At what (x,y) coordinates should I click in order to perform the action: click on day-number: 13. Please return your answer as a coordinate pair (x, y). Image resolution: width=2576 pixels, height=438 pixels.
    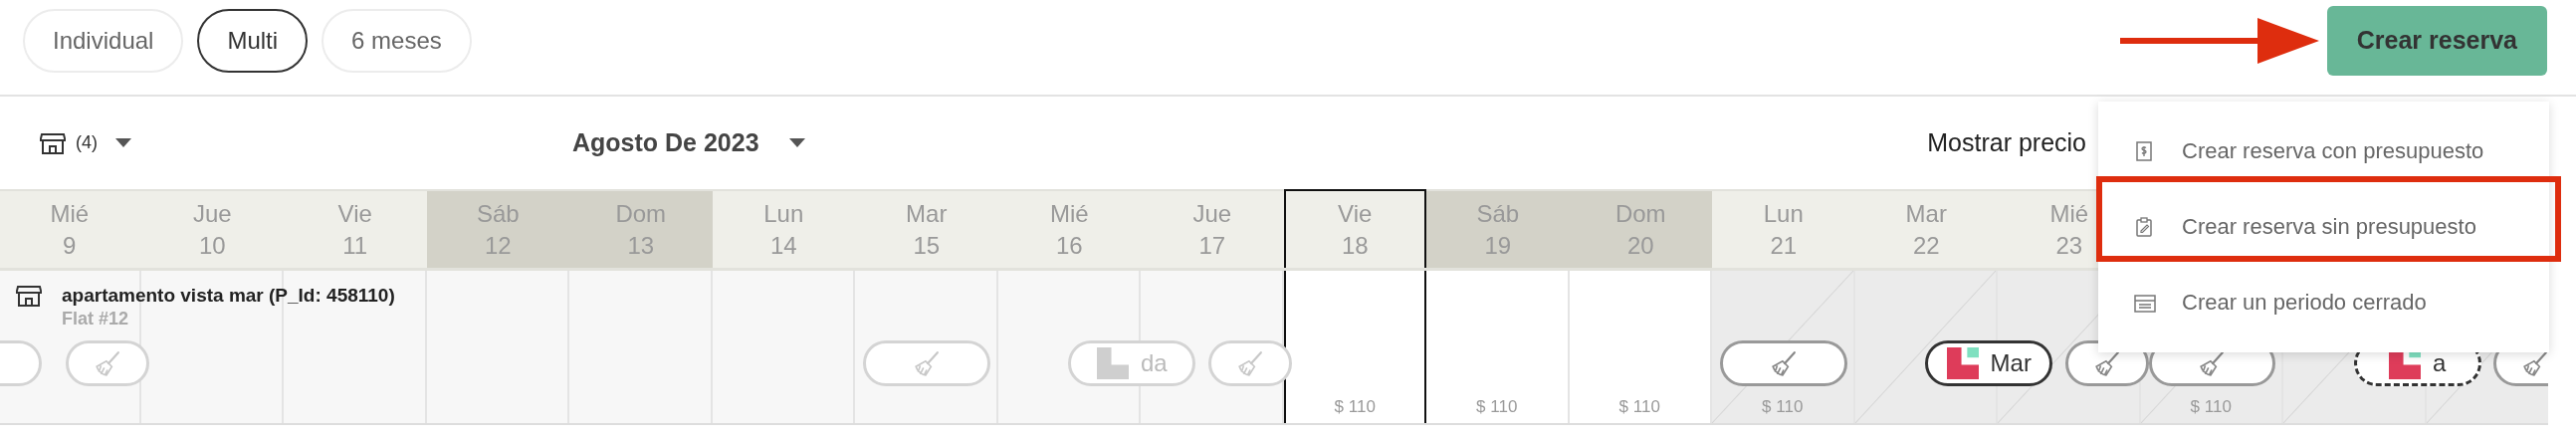
    Looking at the image, I should click on (641, 245).